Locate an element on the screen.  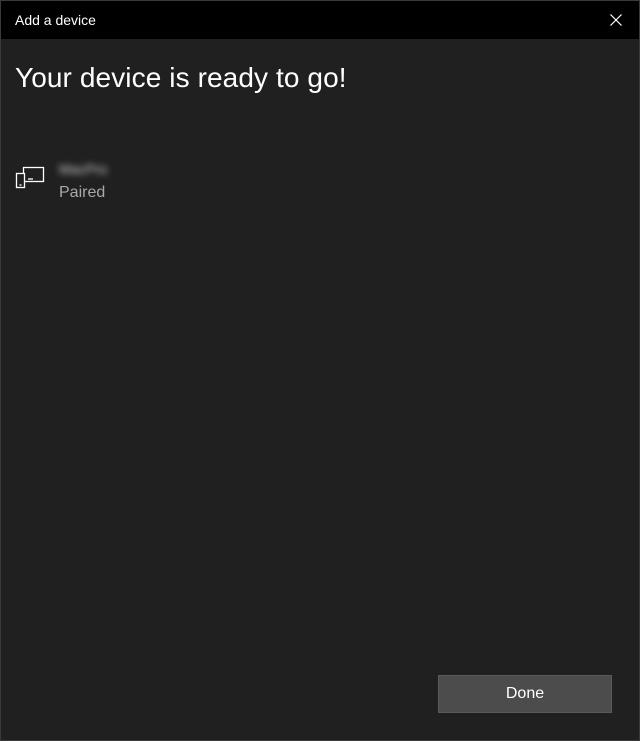
close-button is located at coordinates (616, 20).